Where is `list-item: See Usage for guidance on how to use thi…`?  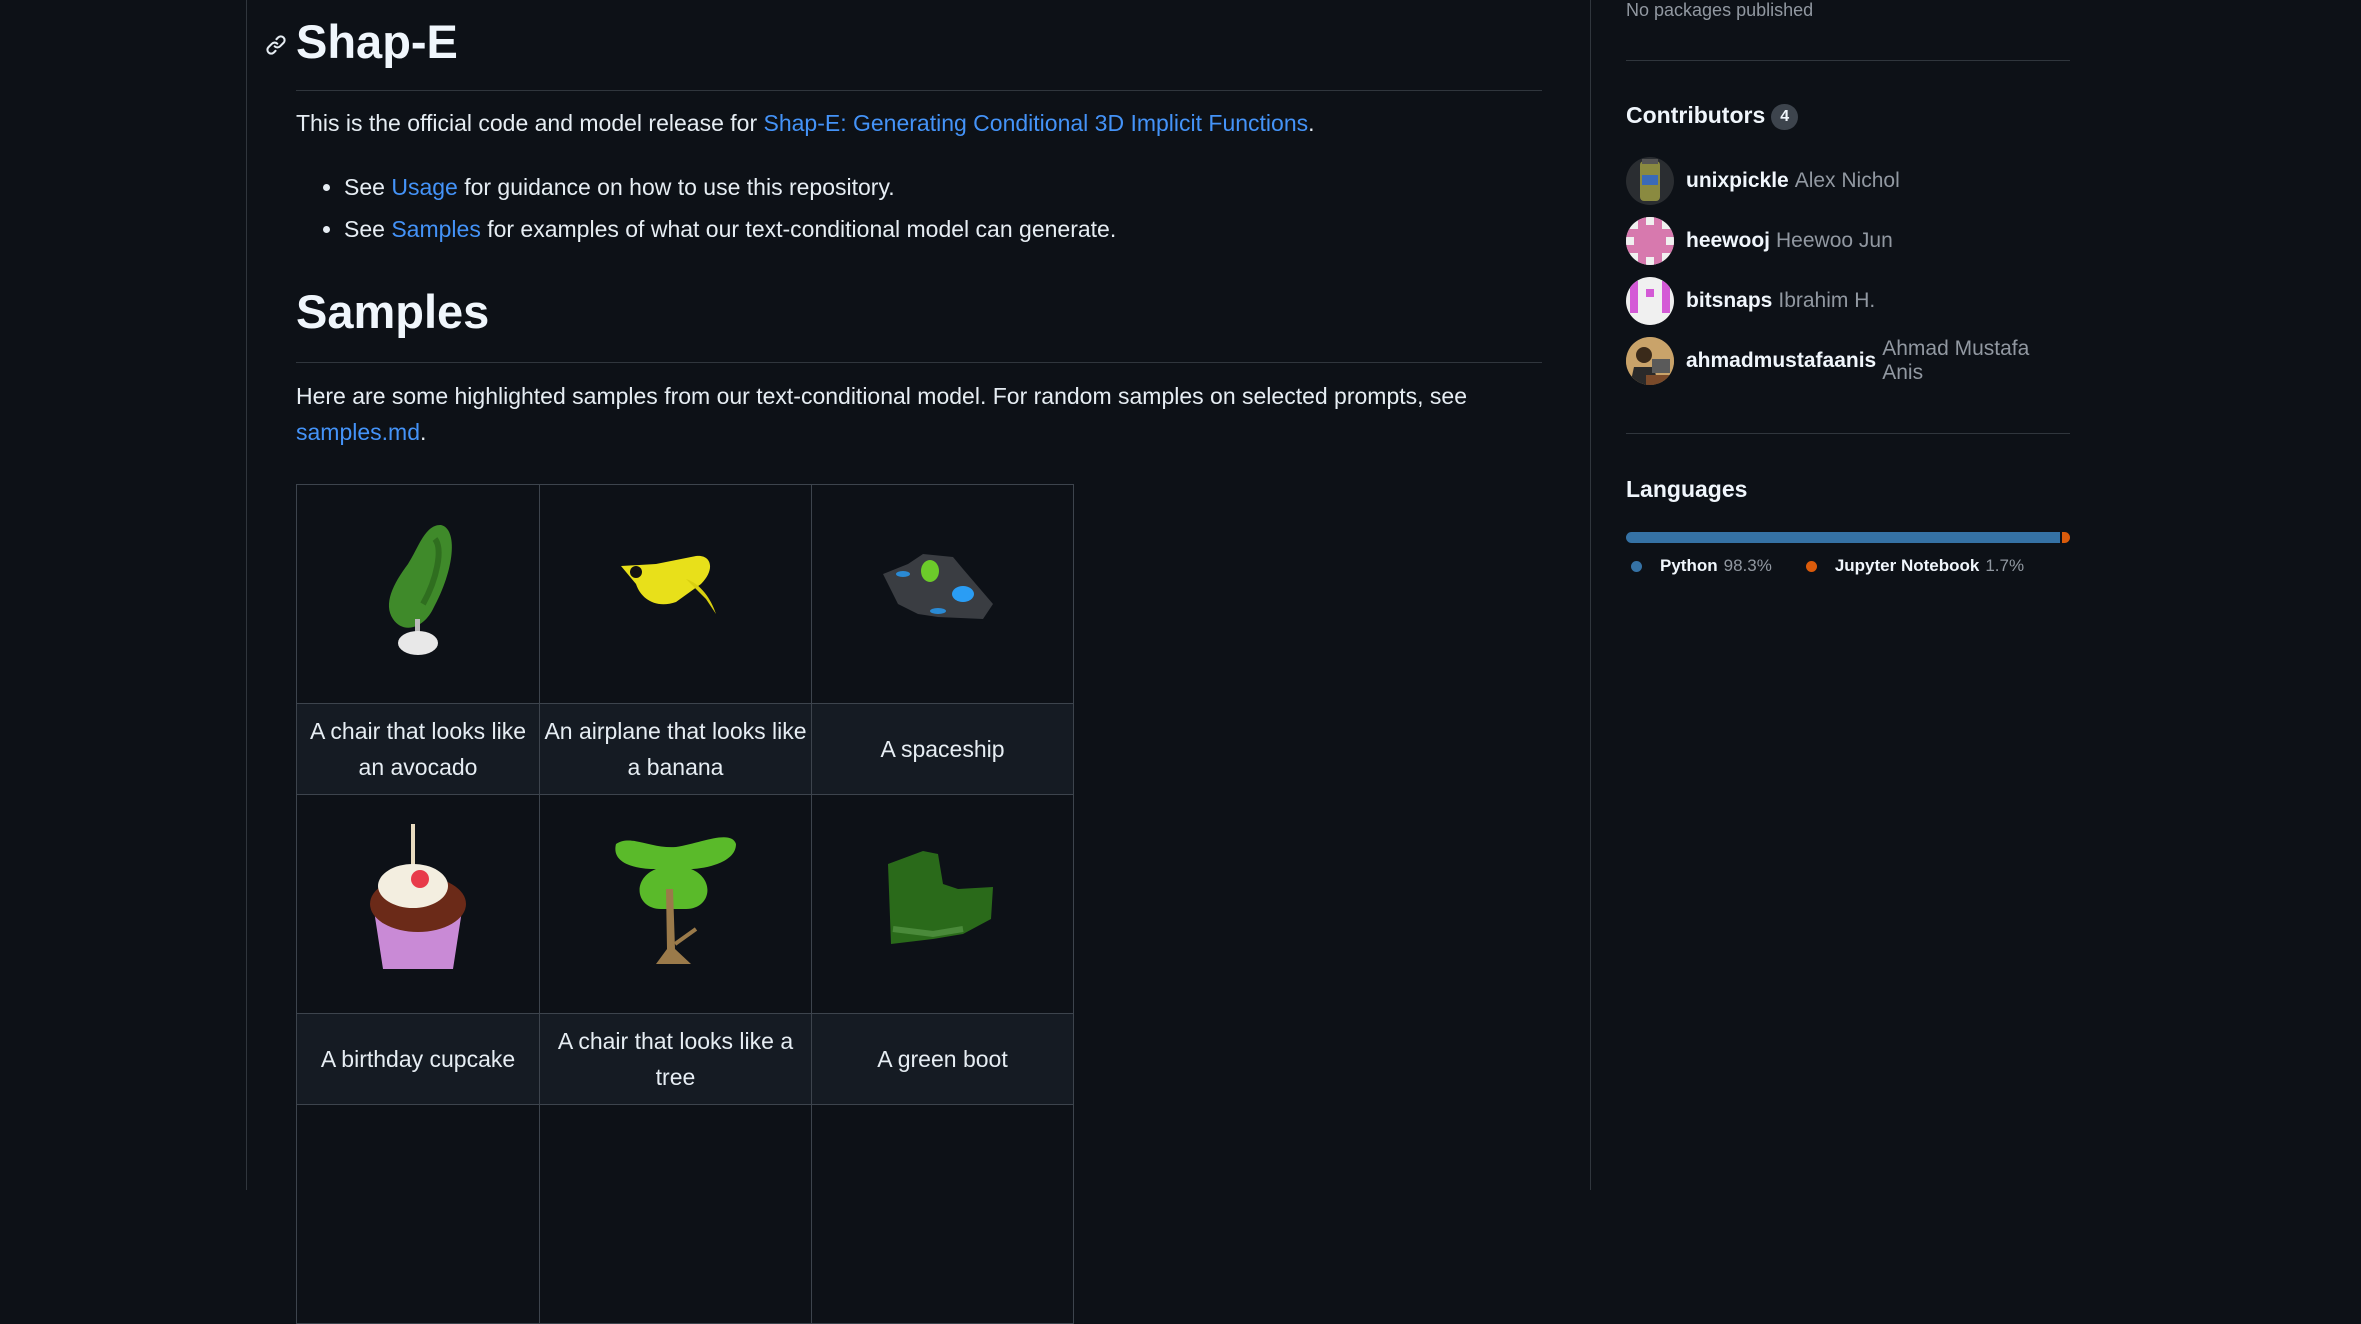
list-item: See Usage for guidance on how to use thi… is located at coordinates (730, 187).